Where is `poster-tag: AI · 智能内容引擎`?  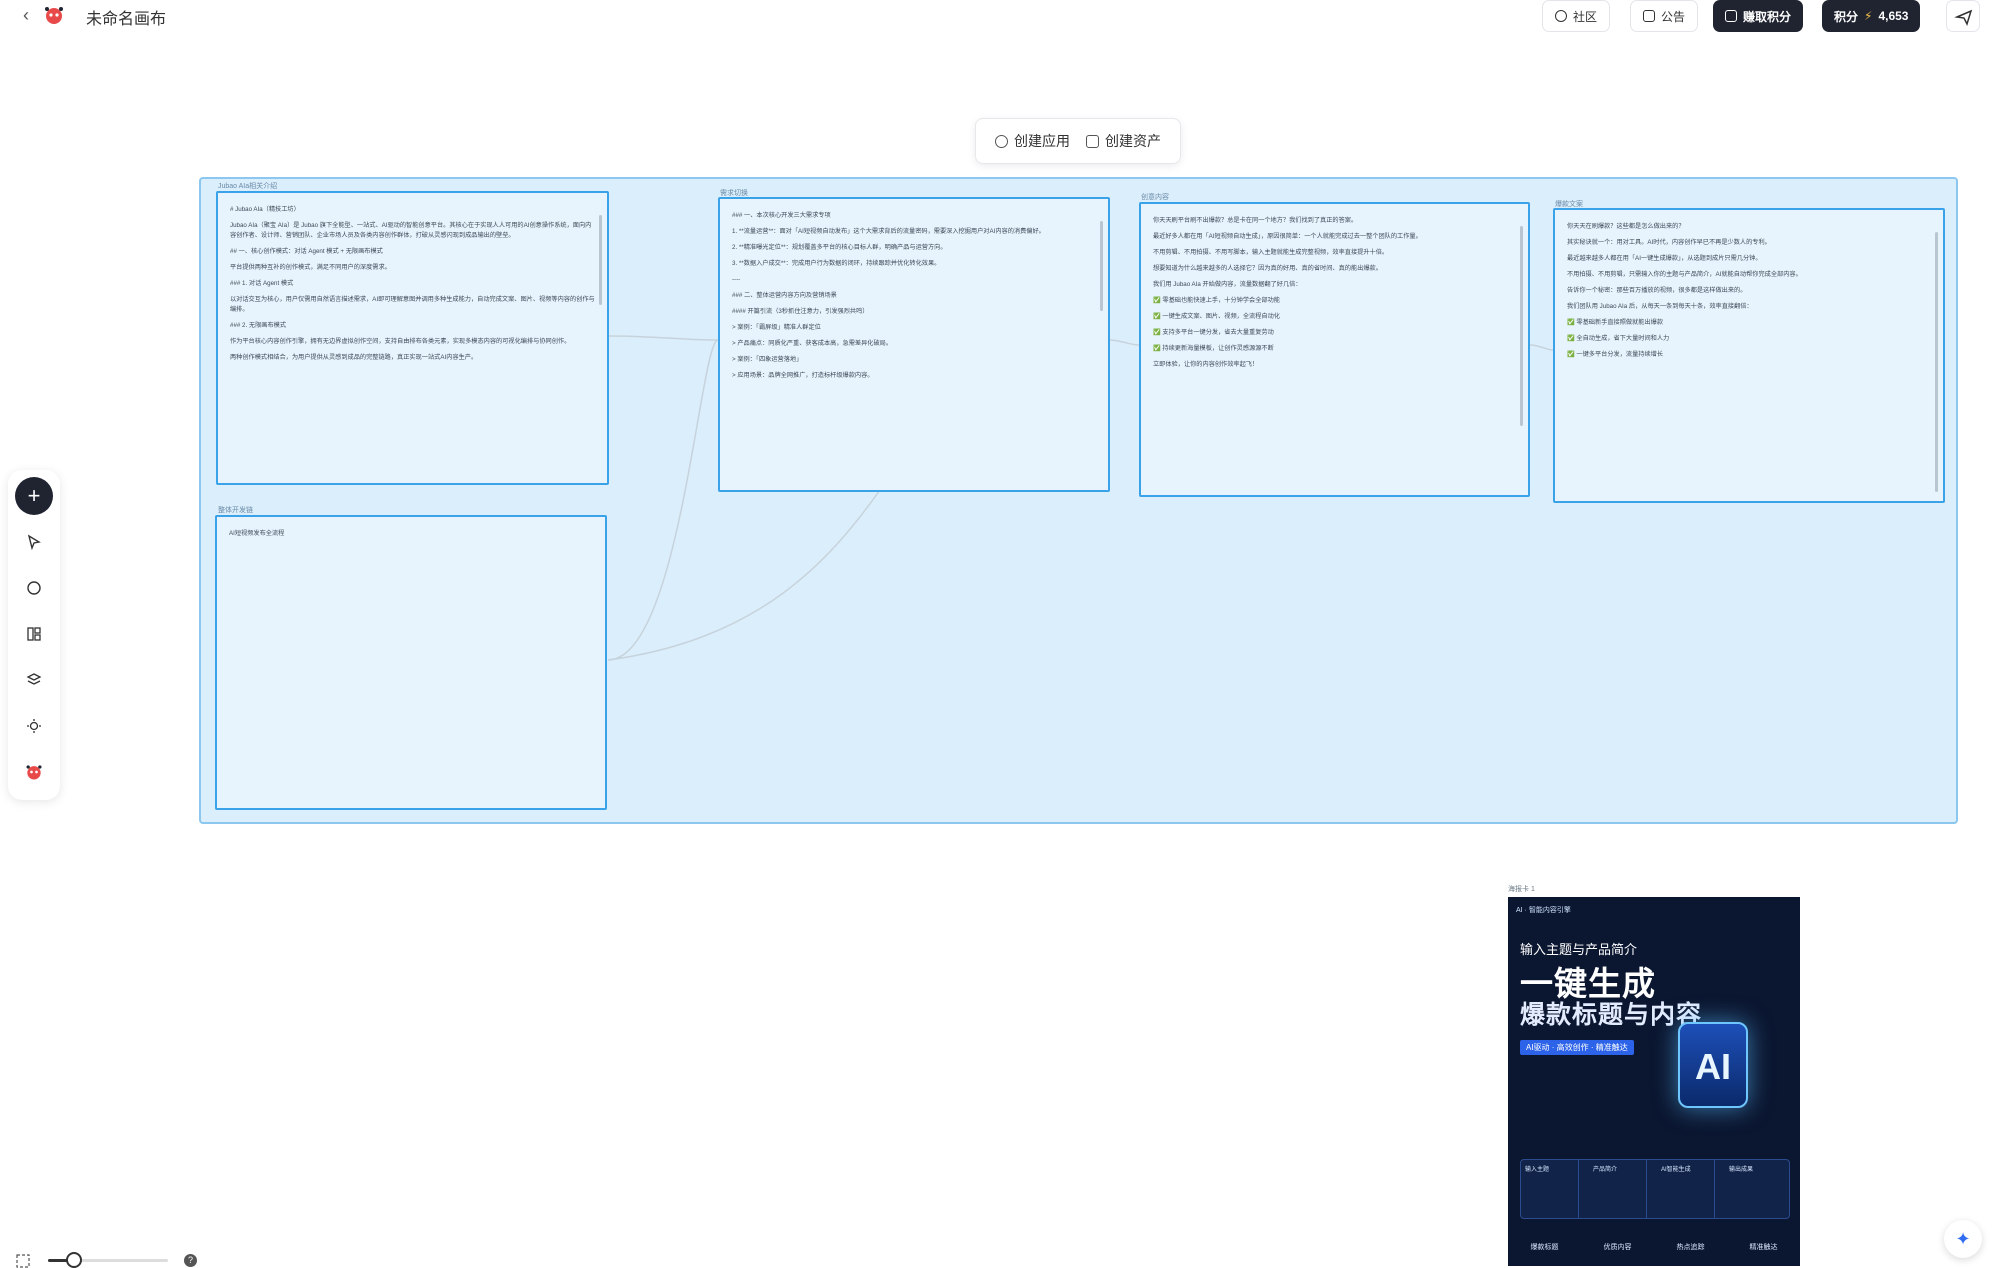 poster-tag: AI · 智能内容引擎 is located at coordinates (1543, 910).